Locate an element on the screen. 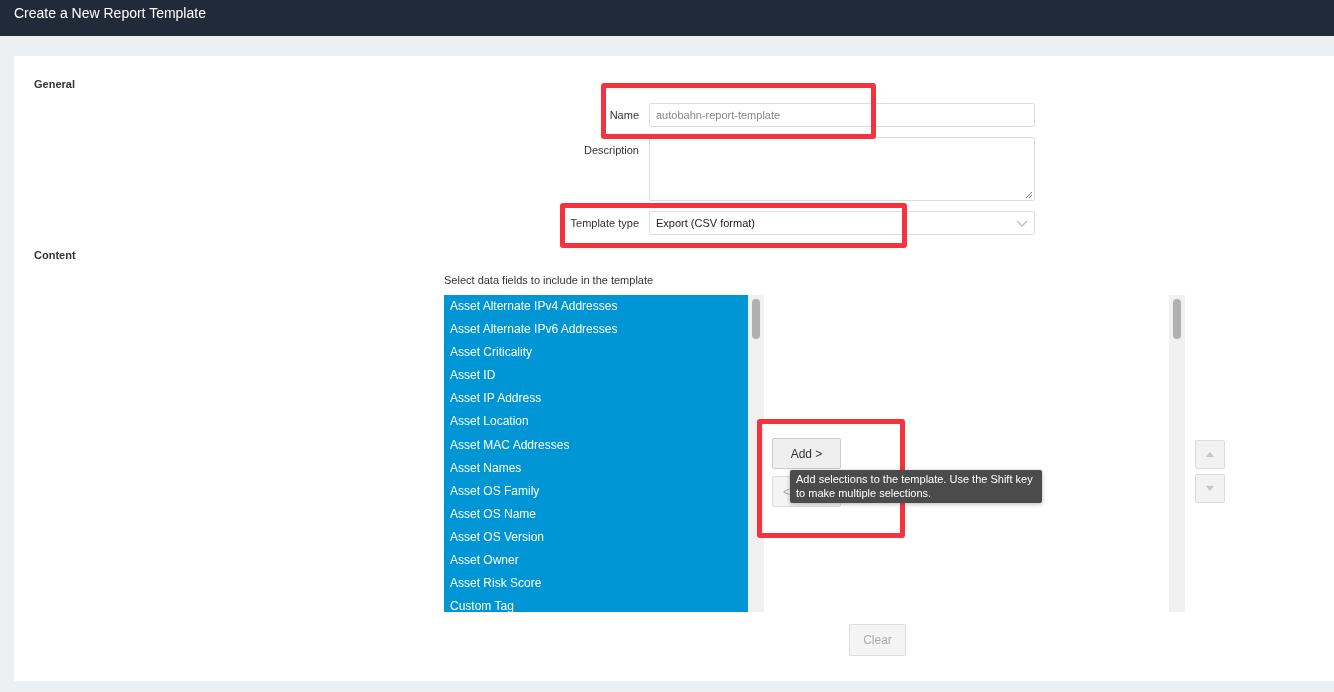  section-heading: Content is located at coordinates (55, 255).